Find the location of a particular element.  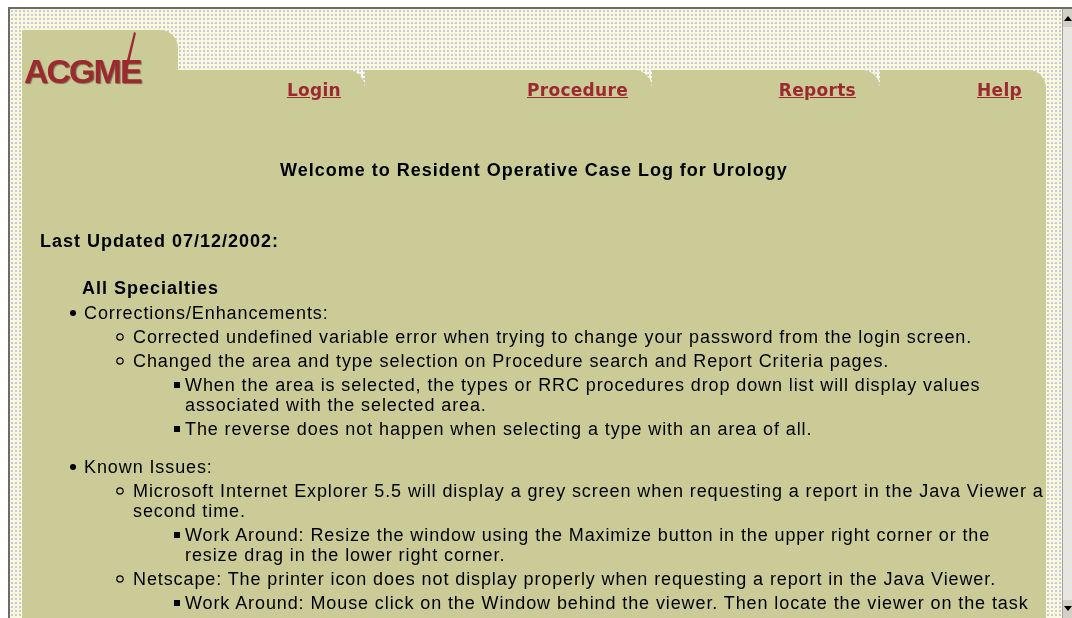

list-item-text: Microsoft Internet Explorer 5.5 will display a grey screen when requesting a report in the Java Viewer a second time. is located at coordinates (589, 501).